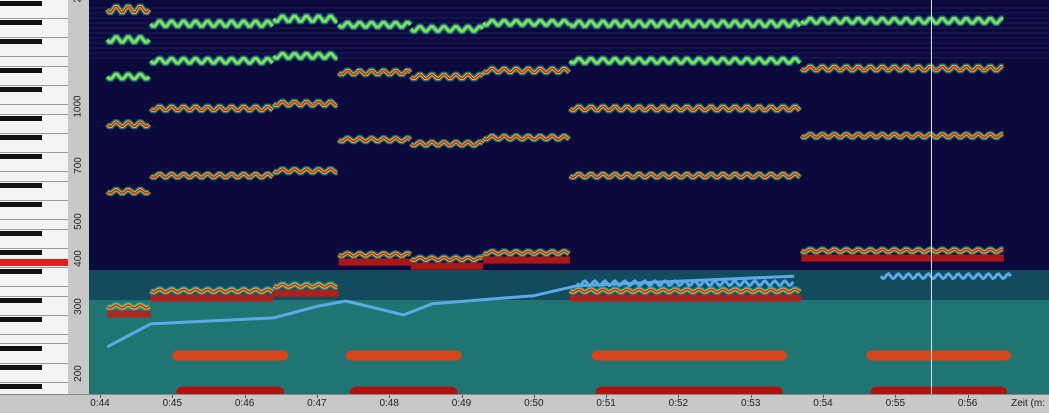  What do you see at coordinates (78, 222) in the screenshot?
I see `frequency-tick-label: 500` at bounding box center [78, 222].